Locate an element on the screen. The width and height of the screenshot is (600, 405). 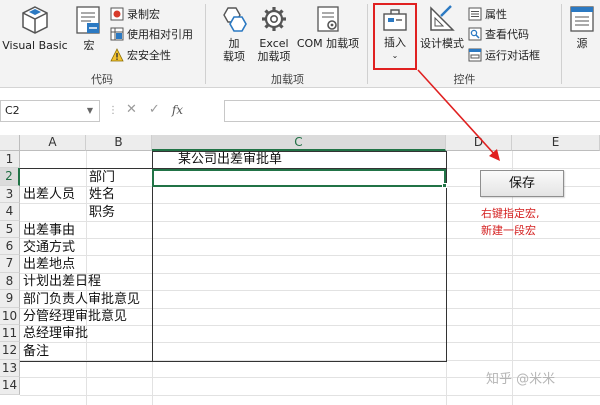
row-header-8: 8 is located at coordinates (10, 281).